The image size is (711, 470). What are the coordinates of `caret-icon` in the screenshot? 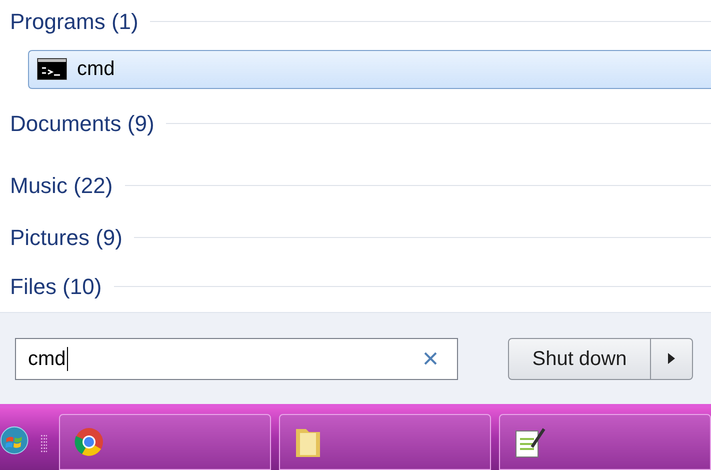 It's located at (671, 358).